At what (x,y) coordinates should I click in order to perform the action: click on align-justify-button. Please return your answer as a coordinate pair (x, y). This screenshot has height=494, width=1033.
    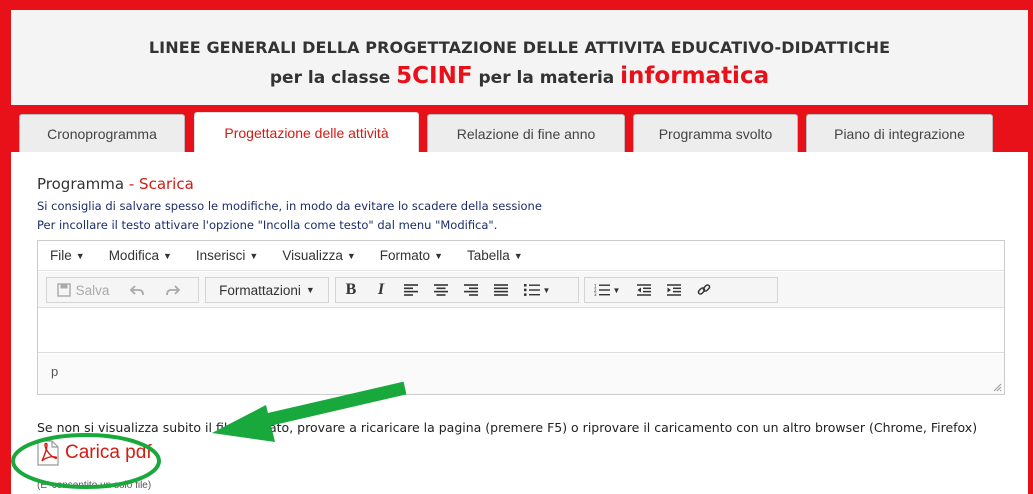
    Looking at the image, I should click on (501, 290).